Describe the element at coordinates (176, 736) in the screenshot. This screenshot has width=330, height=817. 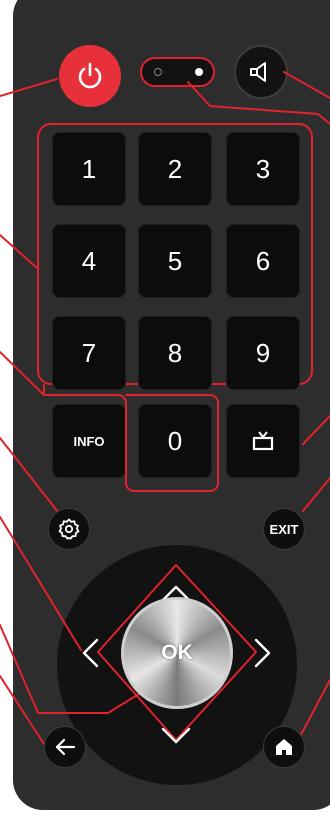
I see `chevron-down-icon` at that location.